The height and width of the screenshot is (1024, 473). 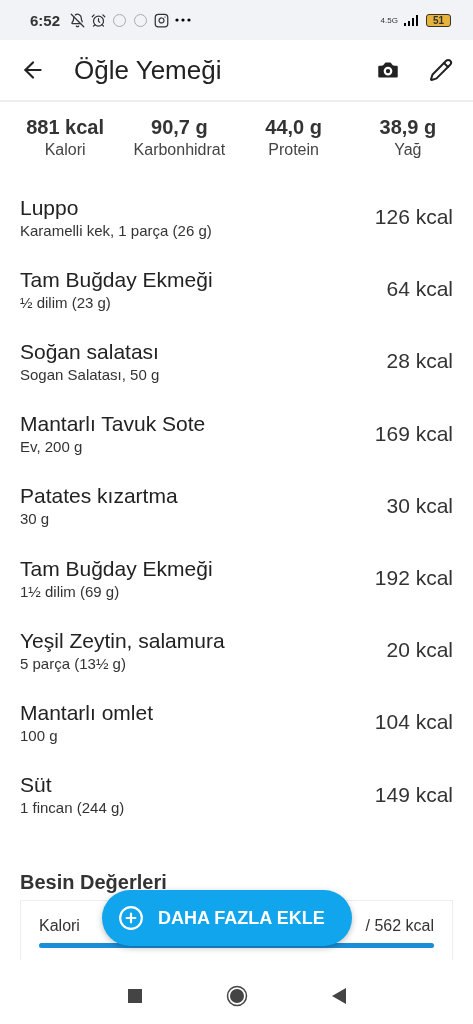 What do you see at coordinates (73, 663) in the screenshot?
I see `food-detail: 5 parça (13½ g)` at bounding box center [73, 663].